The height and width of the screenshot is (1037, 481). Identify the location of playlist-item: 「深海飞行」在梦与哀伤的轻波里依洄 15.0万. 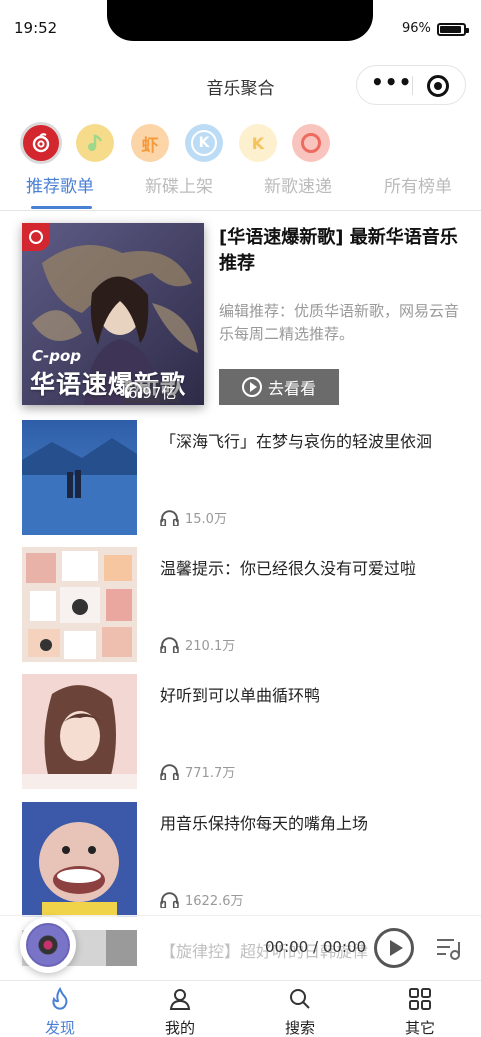
(240, 478).